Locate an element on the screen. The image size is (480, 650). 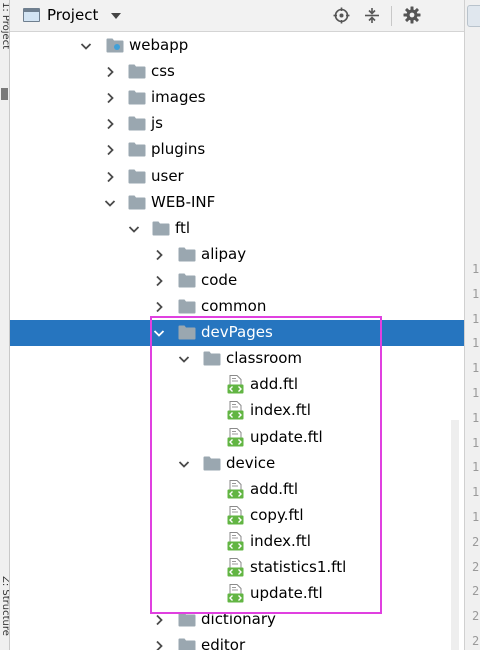
tree-folder-row: code is located at coordinates (237, 281).